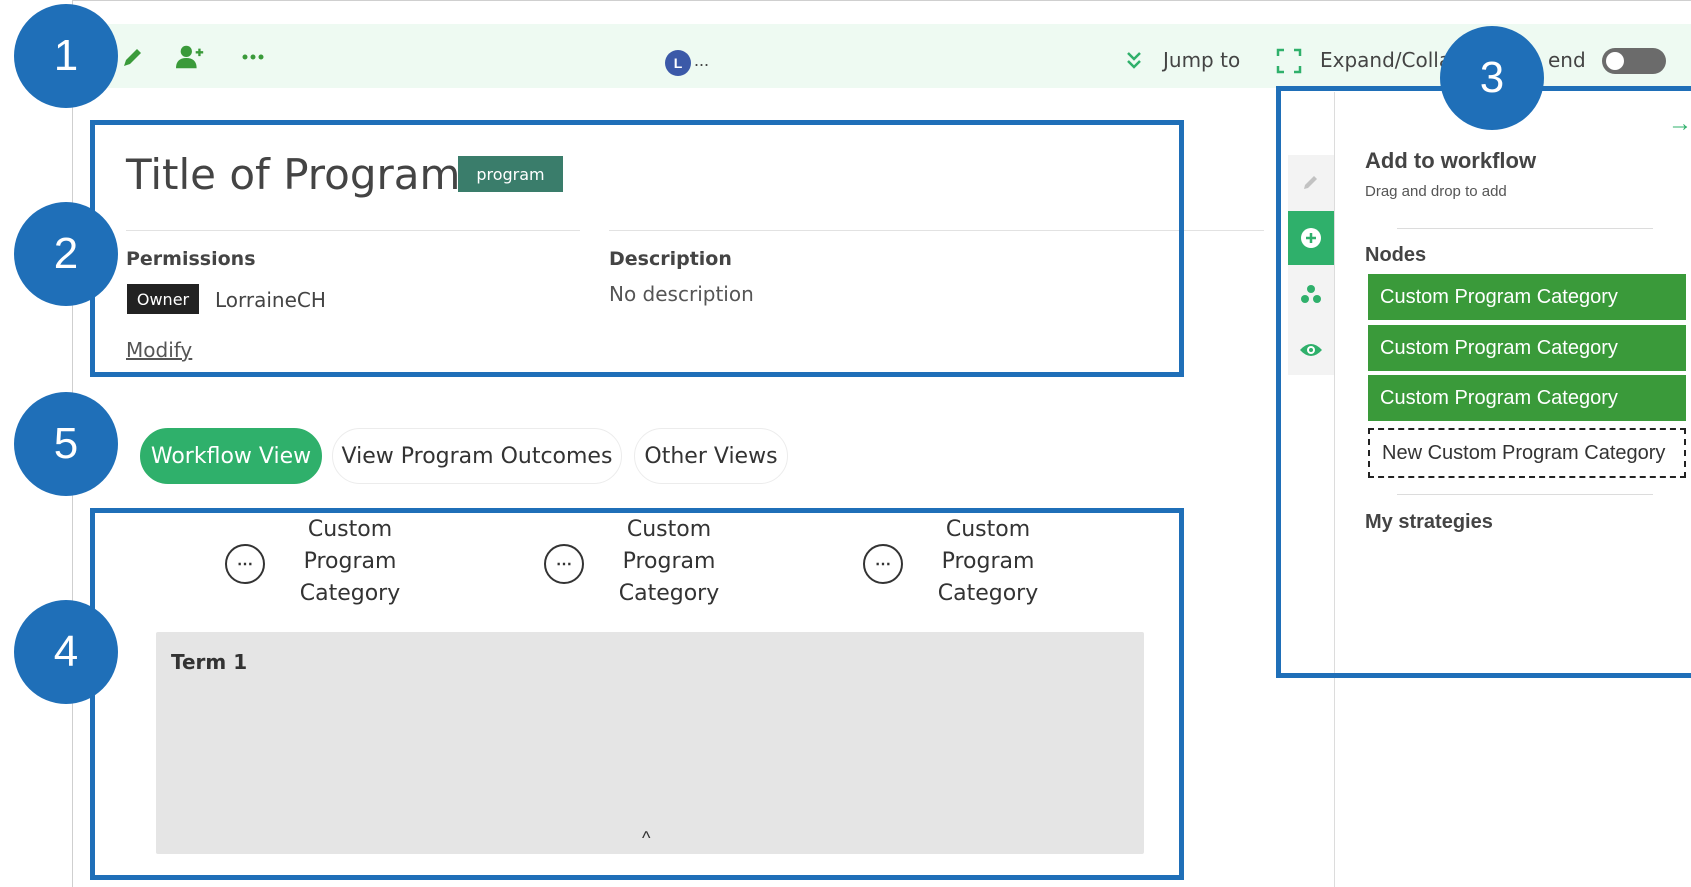 The height and width of the screenshot is (887, 1691). Describe the element at coordinates (66, 652) in the screenshot. I see `callout-4: 4` at that location.